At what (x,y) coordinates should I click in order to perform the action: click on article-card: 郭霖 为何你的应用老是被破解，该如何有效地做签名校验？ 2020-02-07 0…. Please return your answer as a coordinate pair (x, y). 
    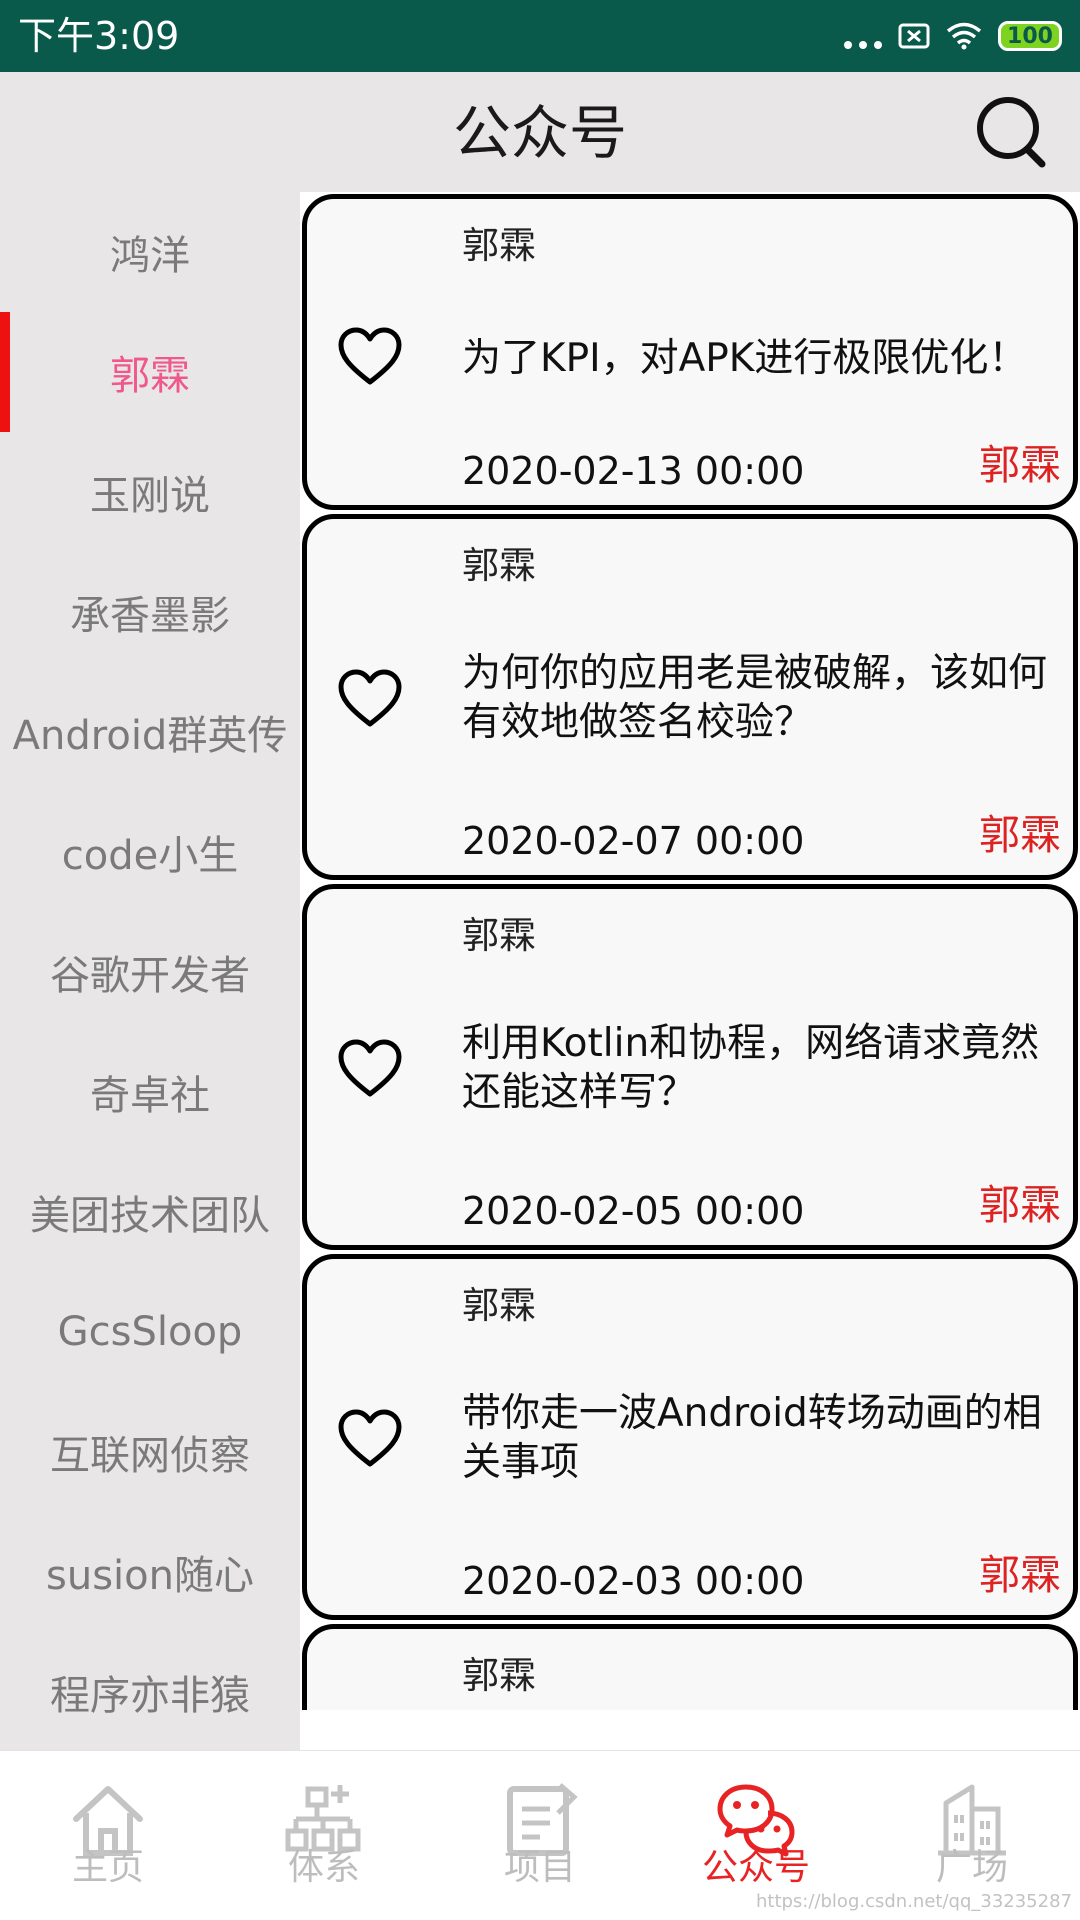
    Looking at the image, I should click on (690, 697).